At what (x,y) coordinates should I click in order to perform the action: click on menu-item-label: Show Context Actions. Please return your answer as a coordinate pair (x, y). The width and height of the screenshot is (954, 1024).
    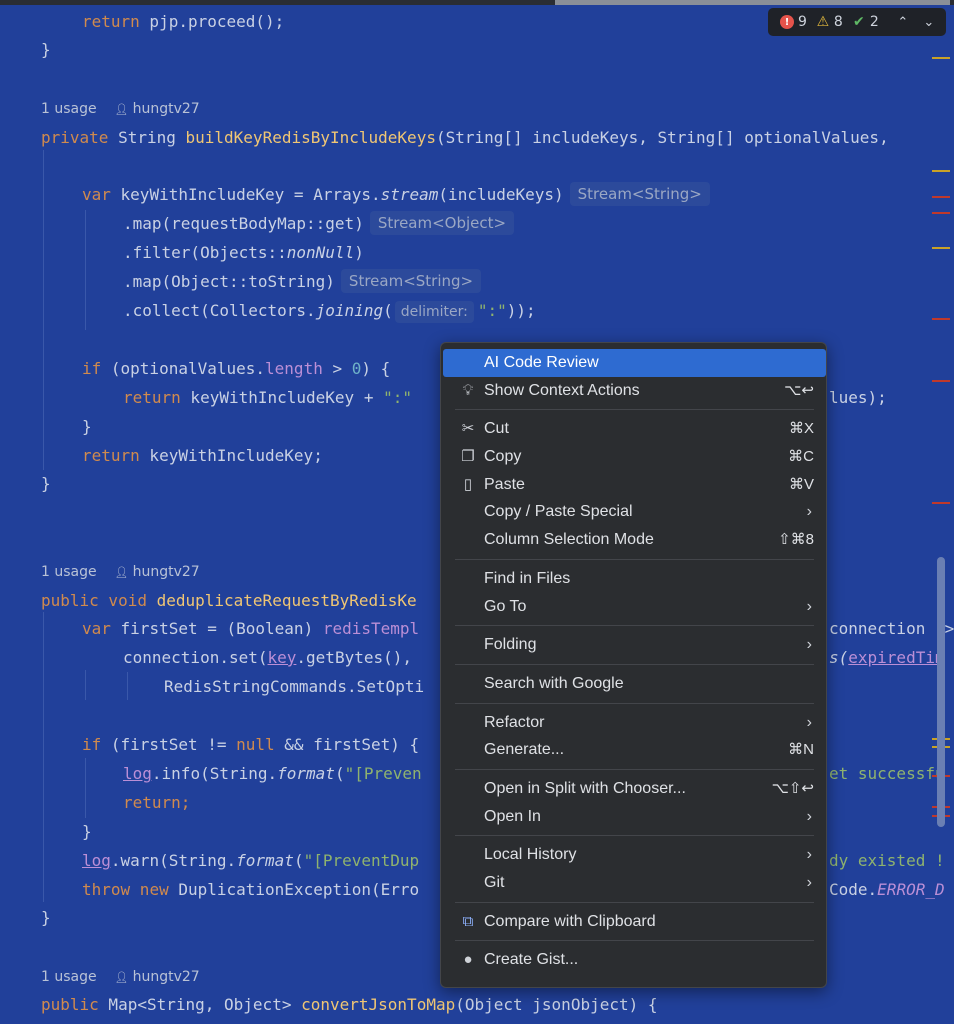
    Looking at the image, I should click on (562, 390).